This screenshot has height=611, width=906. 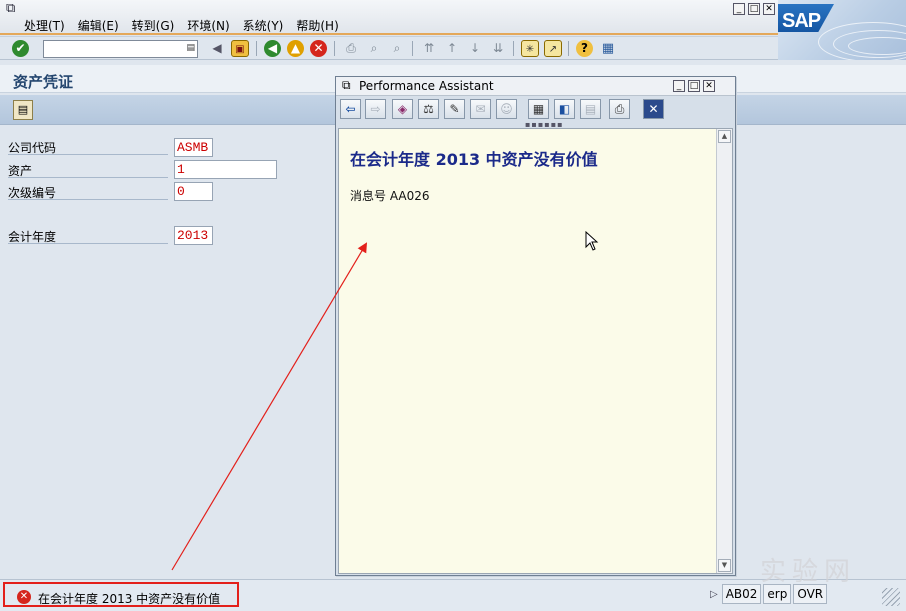 I want to click on main-menu: 处理(T) 编辑(E) 转到(G) 环境(N) 系统(Y) 帮助(H), so click(x=181, y=25).